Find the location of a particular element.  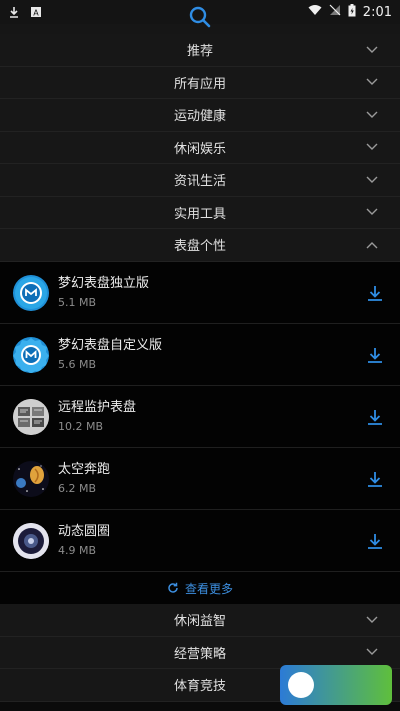

category-puzzle: 休闲益智 is located at coordinates (200, 620).